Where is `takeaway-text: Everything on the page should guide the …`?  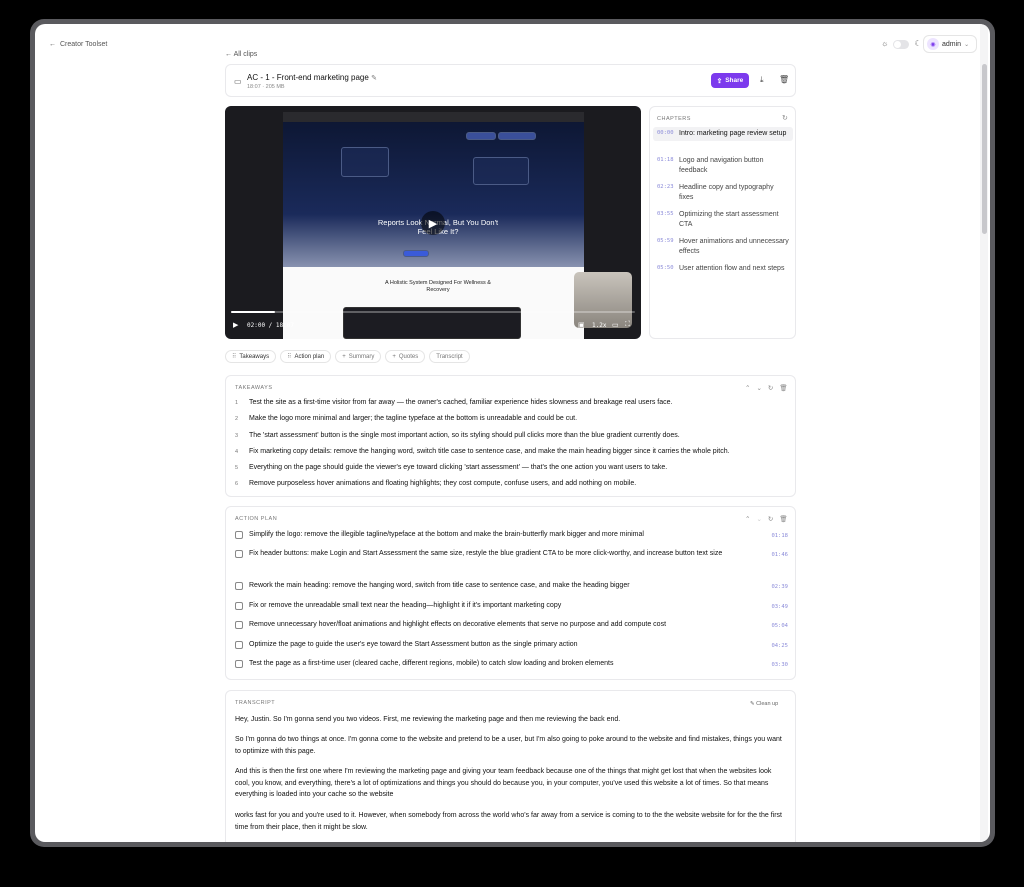 takeaway-text: Everything on the page should guide the … is located at coordinates (458, 467).